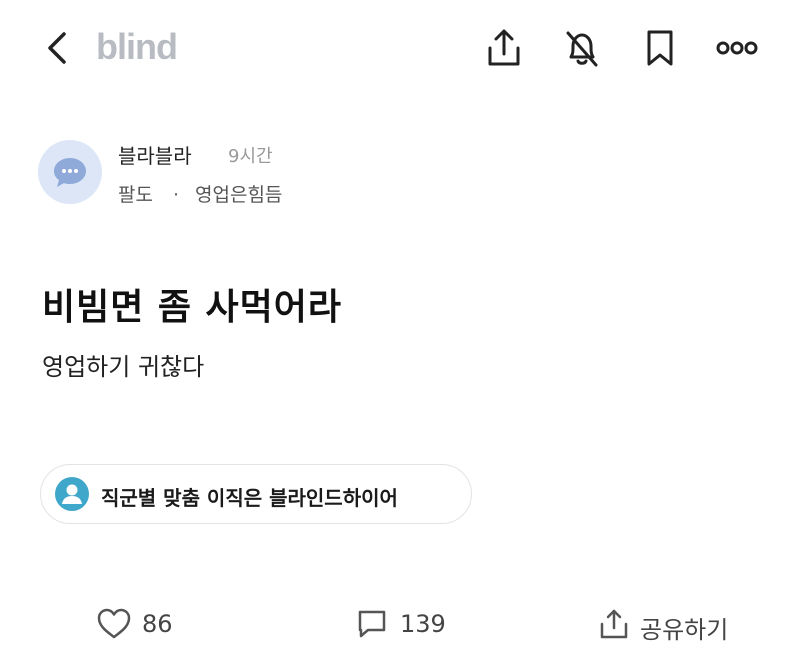  I want to click on heart-icon, so click(114, 623).